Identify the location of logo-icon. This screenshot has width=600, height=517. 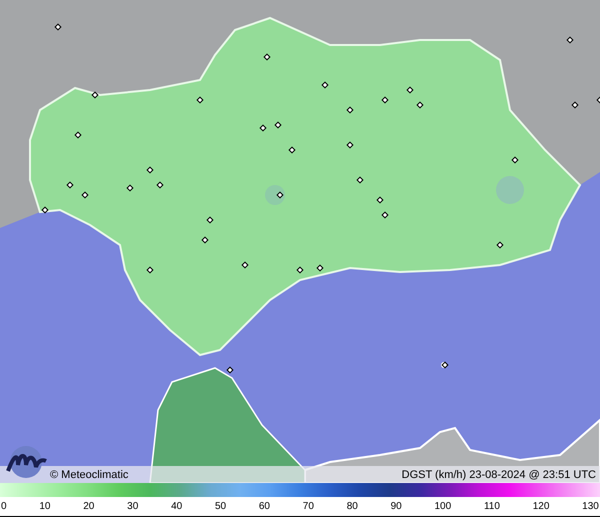
(26, 462).